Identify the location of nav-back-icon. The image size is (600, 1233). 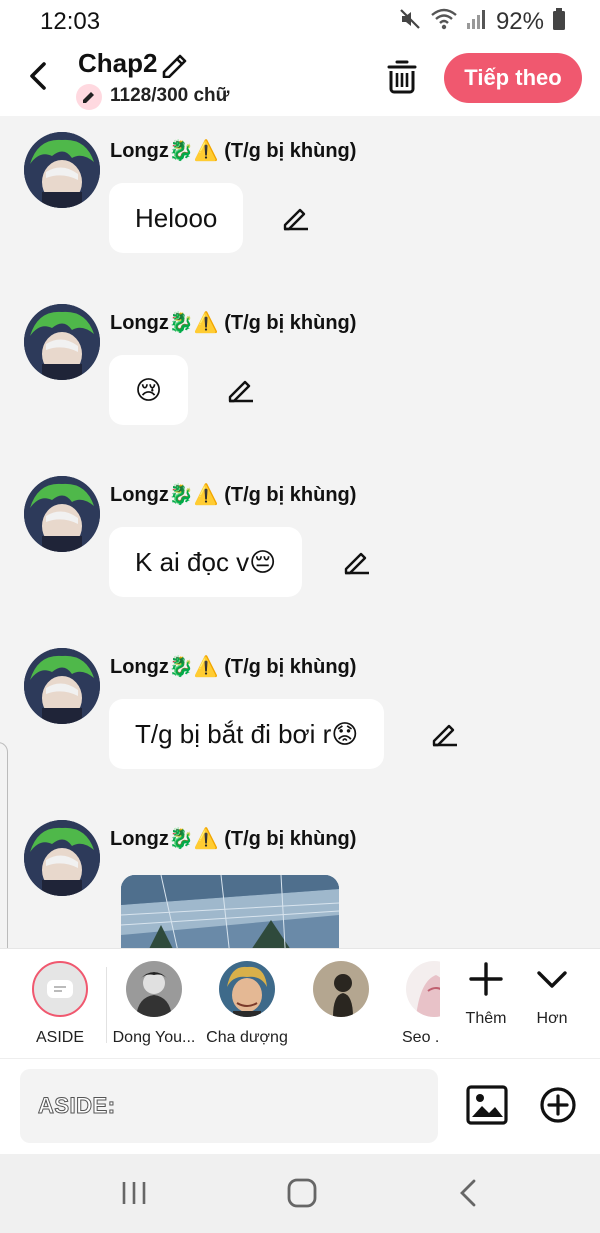
(470, 1193).